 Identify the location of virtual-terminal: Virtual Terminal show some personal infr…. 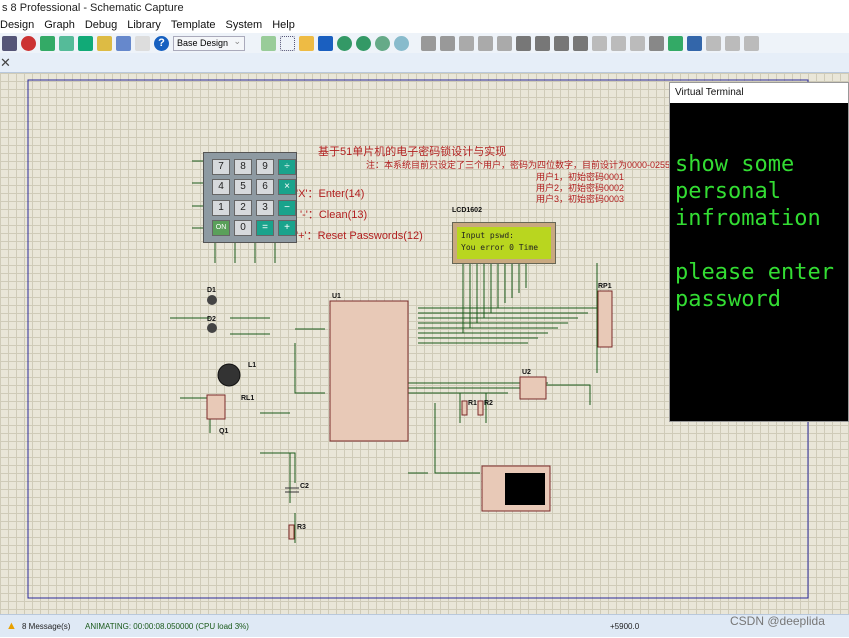
(759, 252).